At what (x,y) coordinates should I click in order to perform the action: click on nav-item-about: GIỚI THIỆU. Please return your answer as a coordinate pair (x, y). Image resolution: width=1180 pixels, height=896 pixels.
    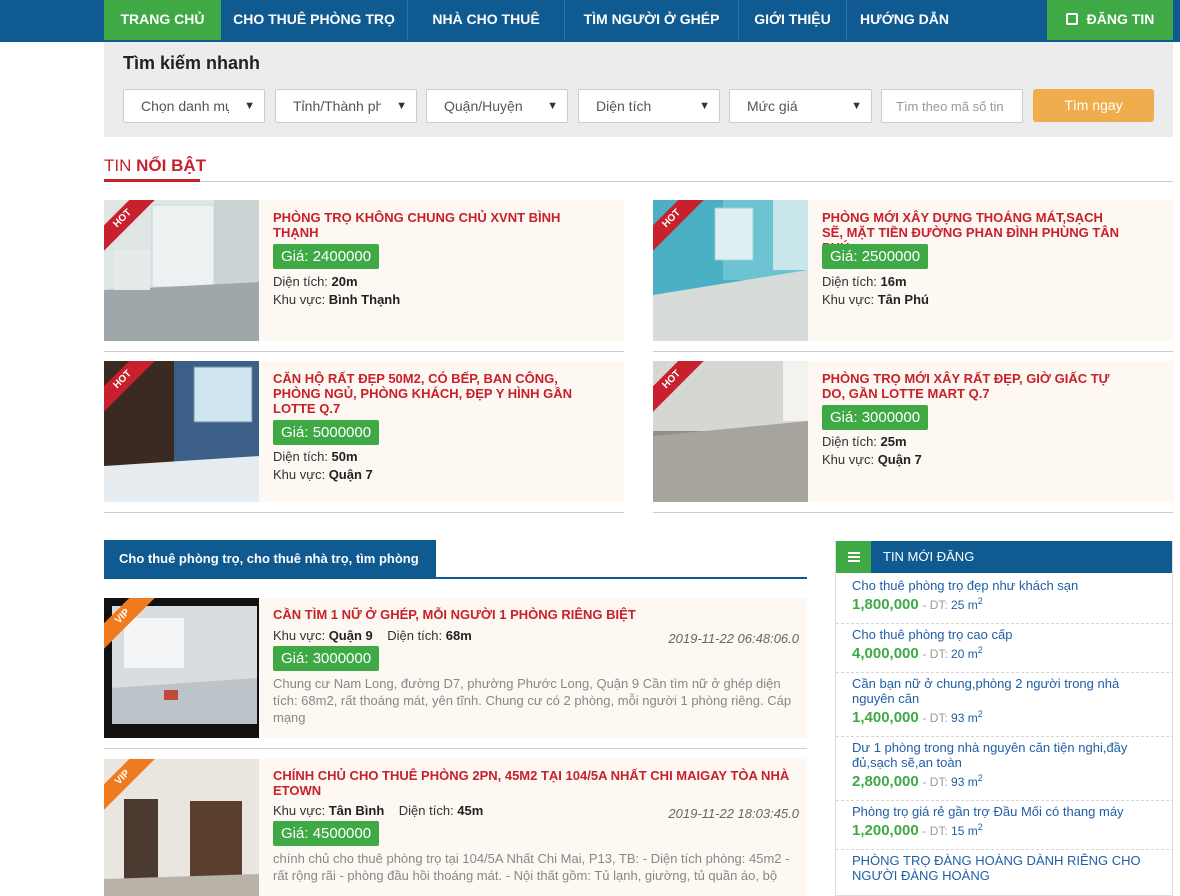
    Looking at the image, I should click on (792, 20).